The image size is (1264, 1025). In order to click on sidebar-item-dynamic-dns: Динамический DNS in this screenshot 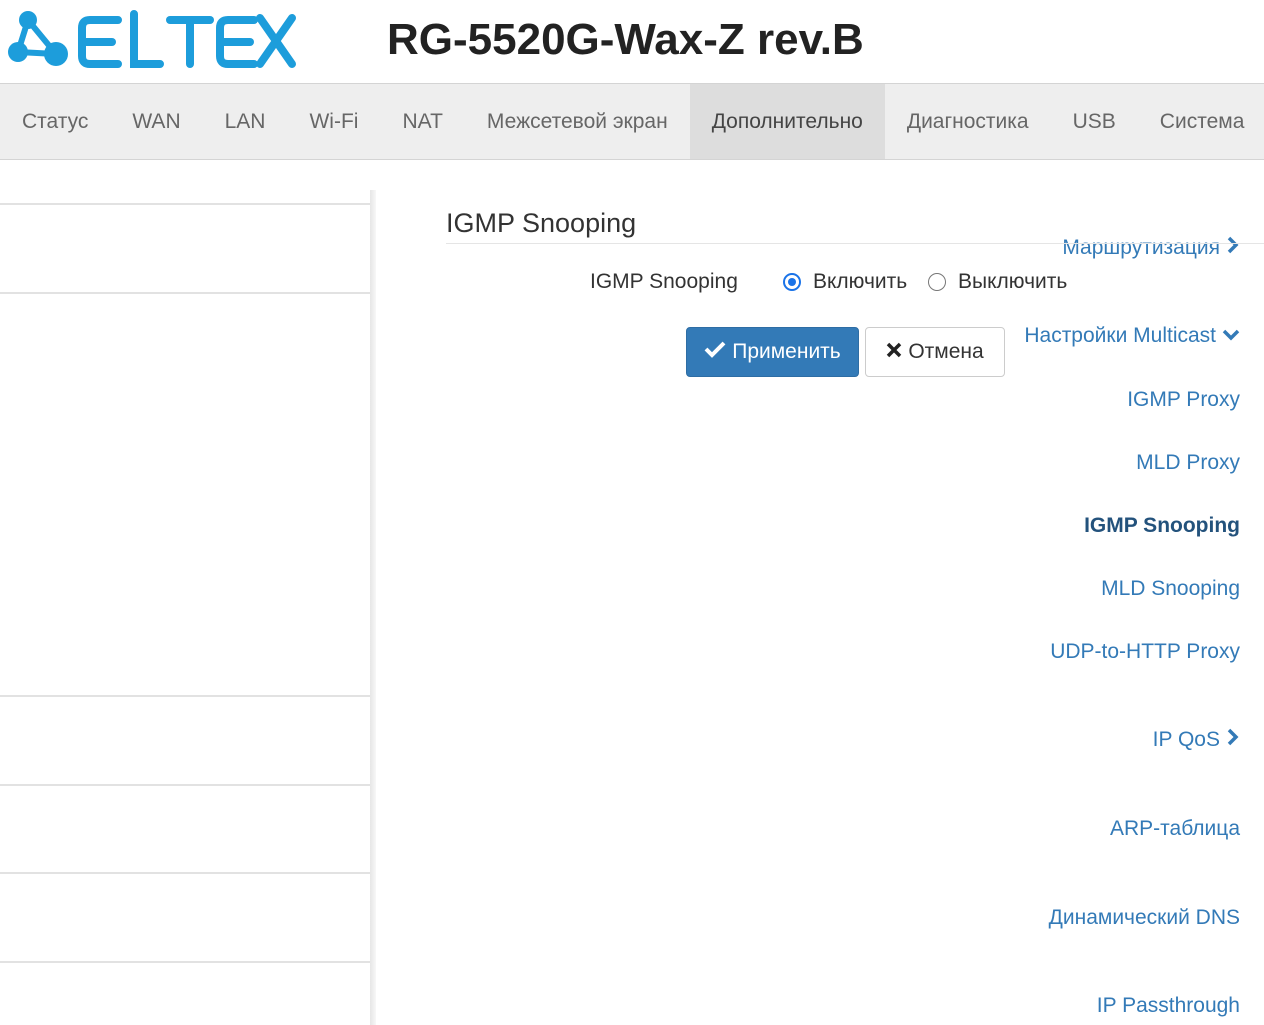, I will do `click(1144, 918)`.